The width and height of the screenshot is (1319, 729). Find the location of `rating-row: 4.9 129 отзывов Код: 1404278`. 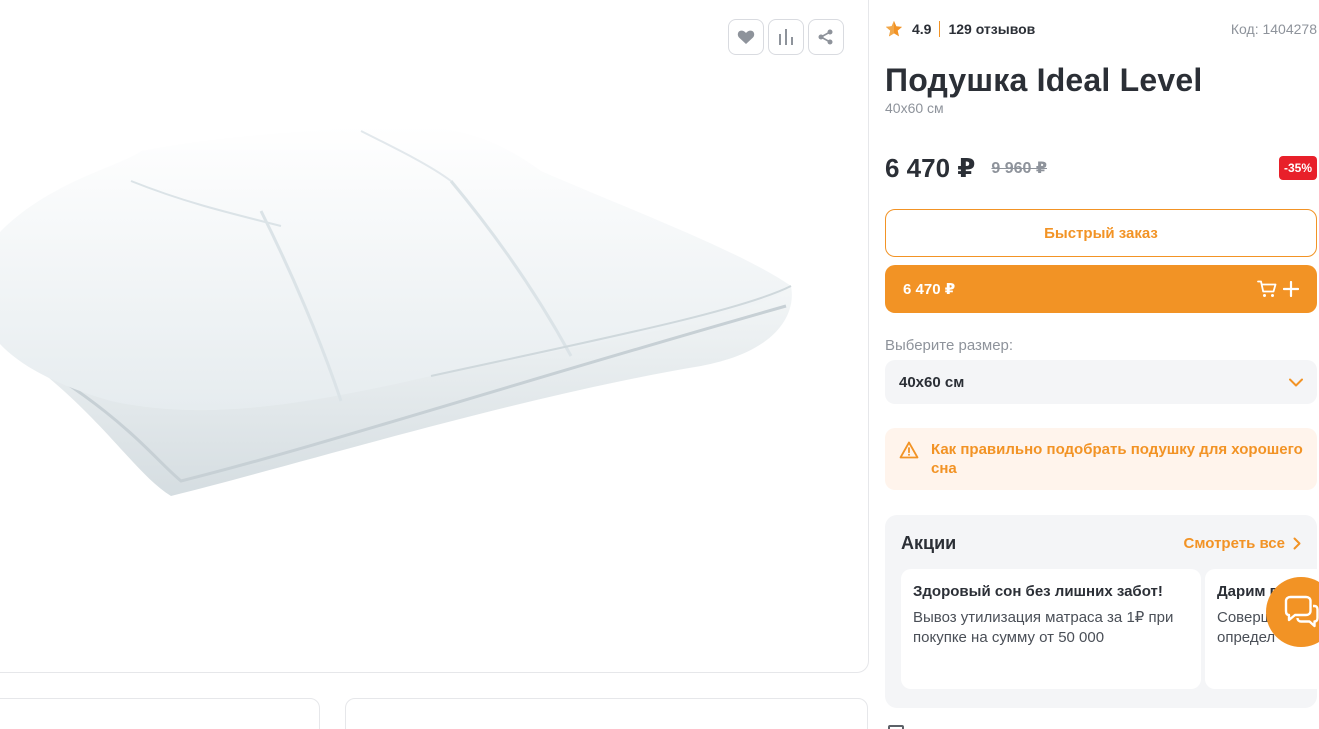

rating-row: 4.9 129 отзывов Код: 1404278 is located at coordinates (1101, 29).